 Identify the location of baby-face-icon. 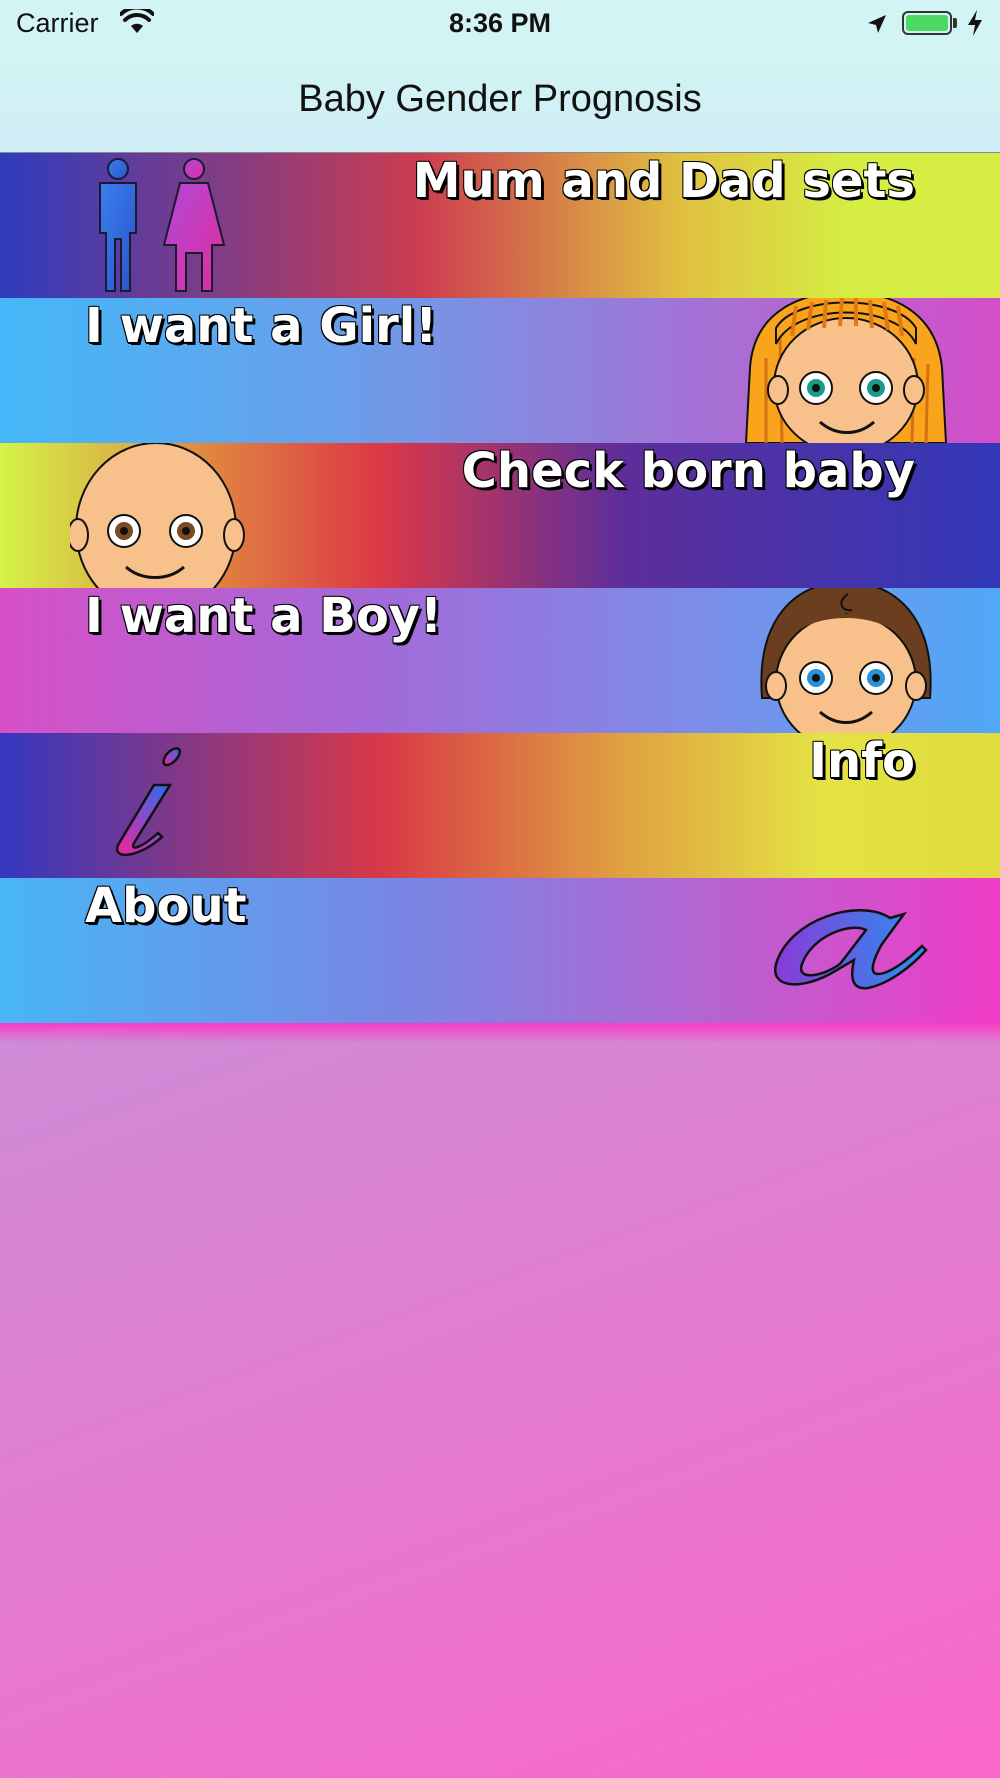
(157, 515).